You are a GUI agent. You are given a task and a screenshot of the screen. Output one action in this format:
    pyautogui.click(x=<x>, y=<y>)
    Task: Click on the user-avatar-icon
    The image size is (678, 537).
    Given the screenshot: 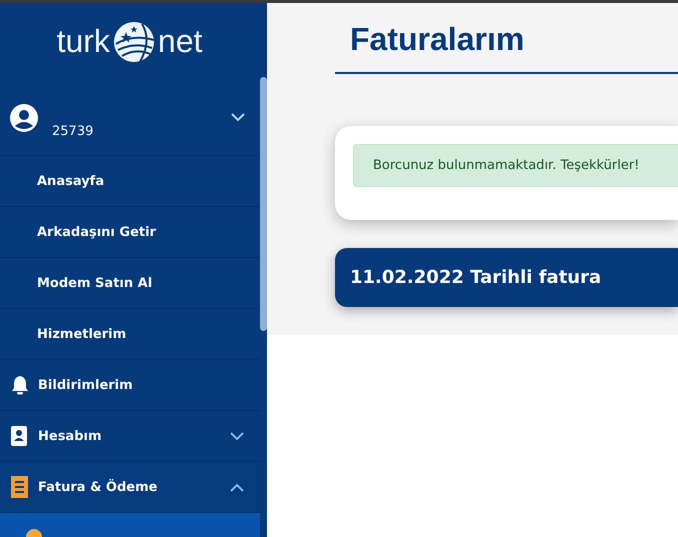 What is the action you would take?
    pyautogui.click(x=24, y=118)
    